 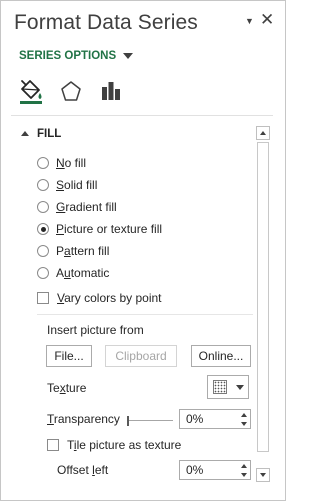 I want to click on checkbox-label: Vary colors by point, so click(x=109, y=298).